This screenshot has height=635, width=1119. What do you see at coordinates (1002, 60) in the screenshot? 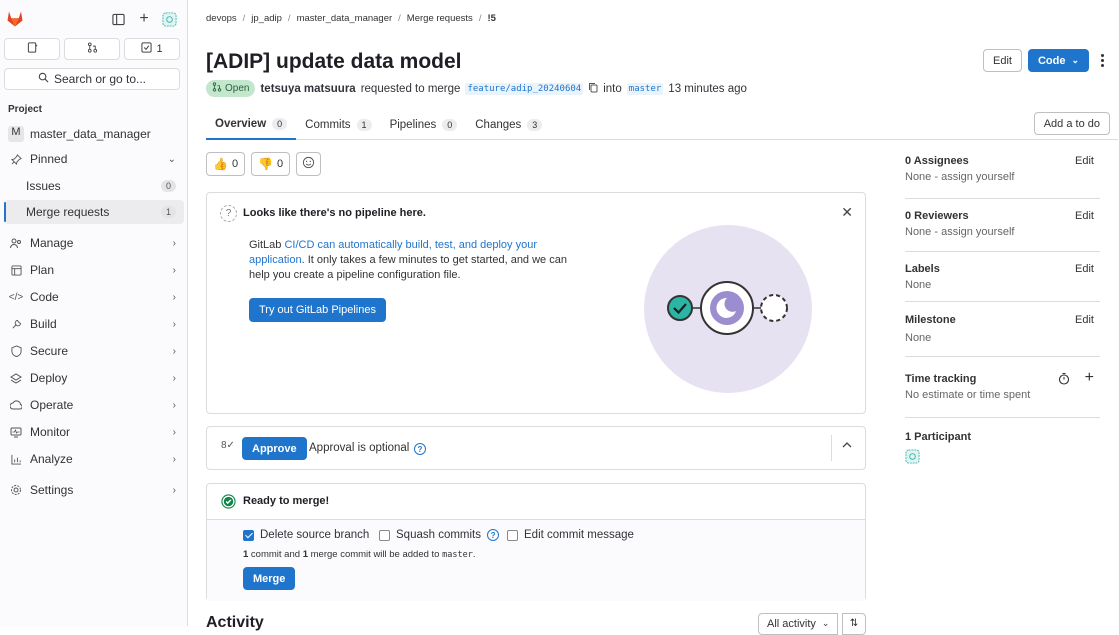
I see `edit-button: Edit` at bounding box center [1002, 60].